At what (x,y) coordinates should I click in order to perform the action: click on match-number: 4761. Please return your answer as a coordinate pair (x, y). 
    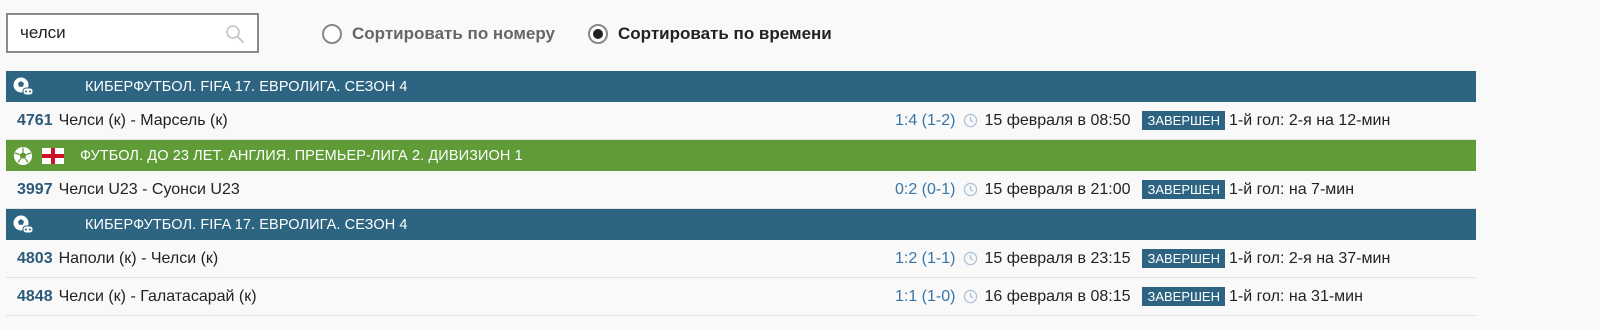
    Looking at the image, I should click on (35, 121).